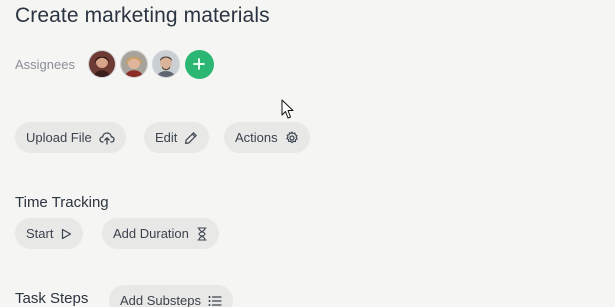 This screenshot has height=307, width=615. I want to click on gear-icon, so click(291, 136).